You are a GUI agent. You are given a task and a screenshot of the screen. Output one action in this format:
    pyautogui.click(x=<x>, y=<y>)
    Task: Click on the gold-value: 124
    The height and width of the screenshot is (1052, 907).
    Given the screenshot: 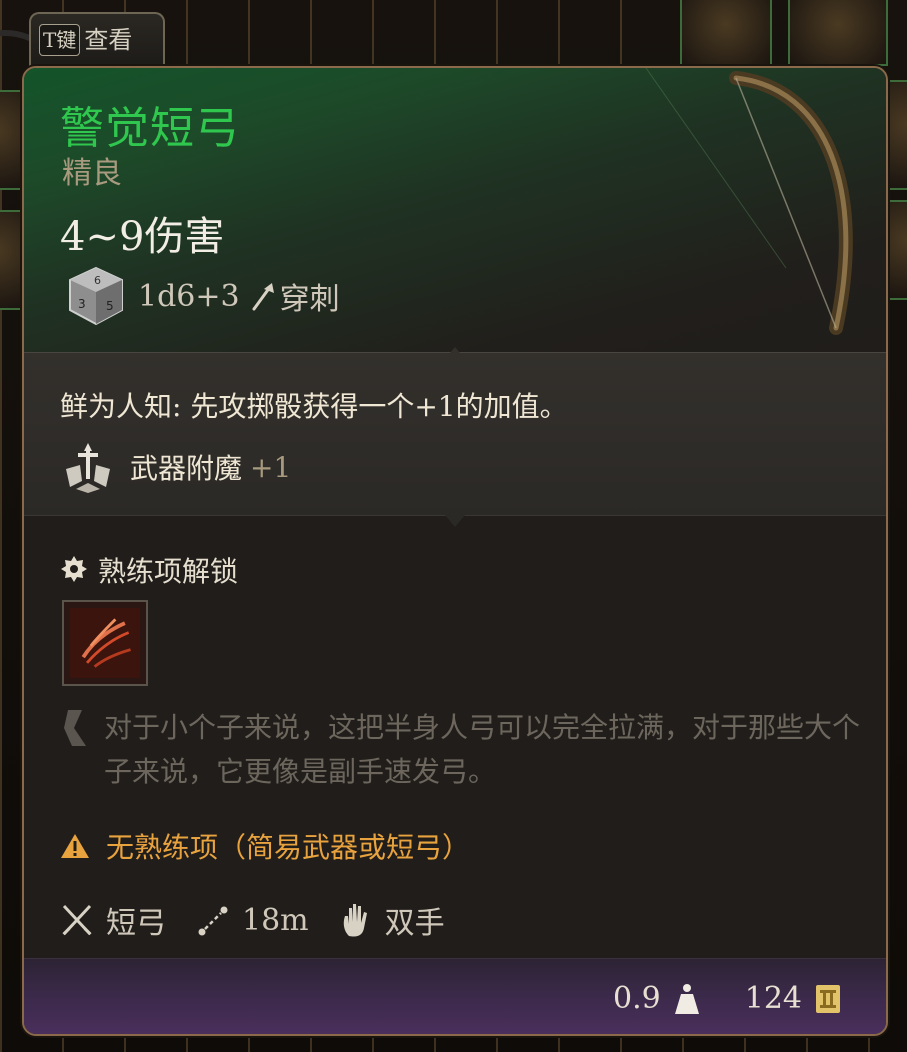 What is the action you would take?
    pyautogui.click(x=773, y=998)
    